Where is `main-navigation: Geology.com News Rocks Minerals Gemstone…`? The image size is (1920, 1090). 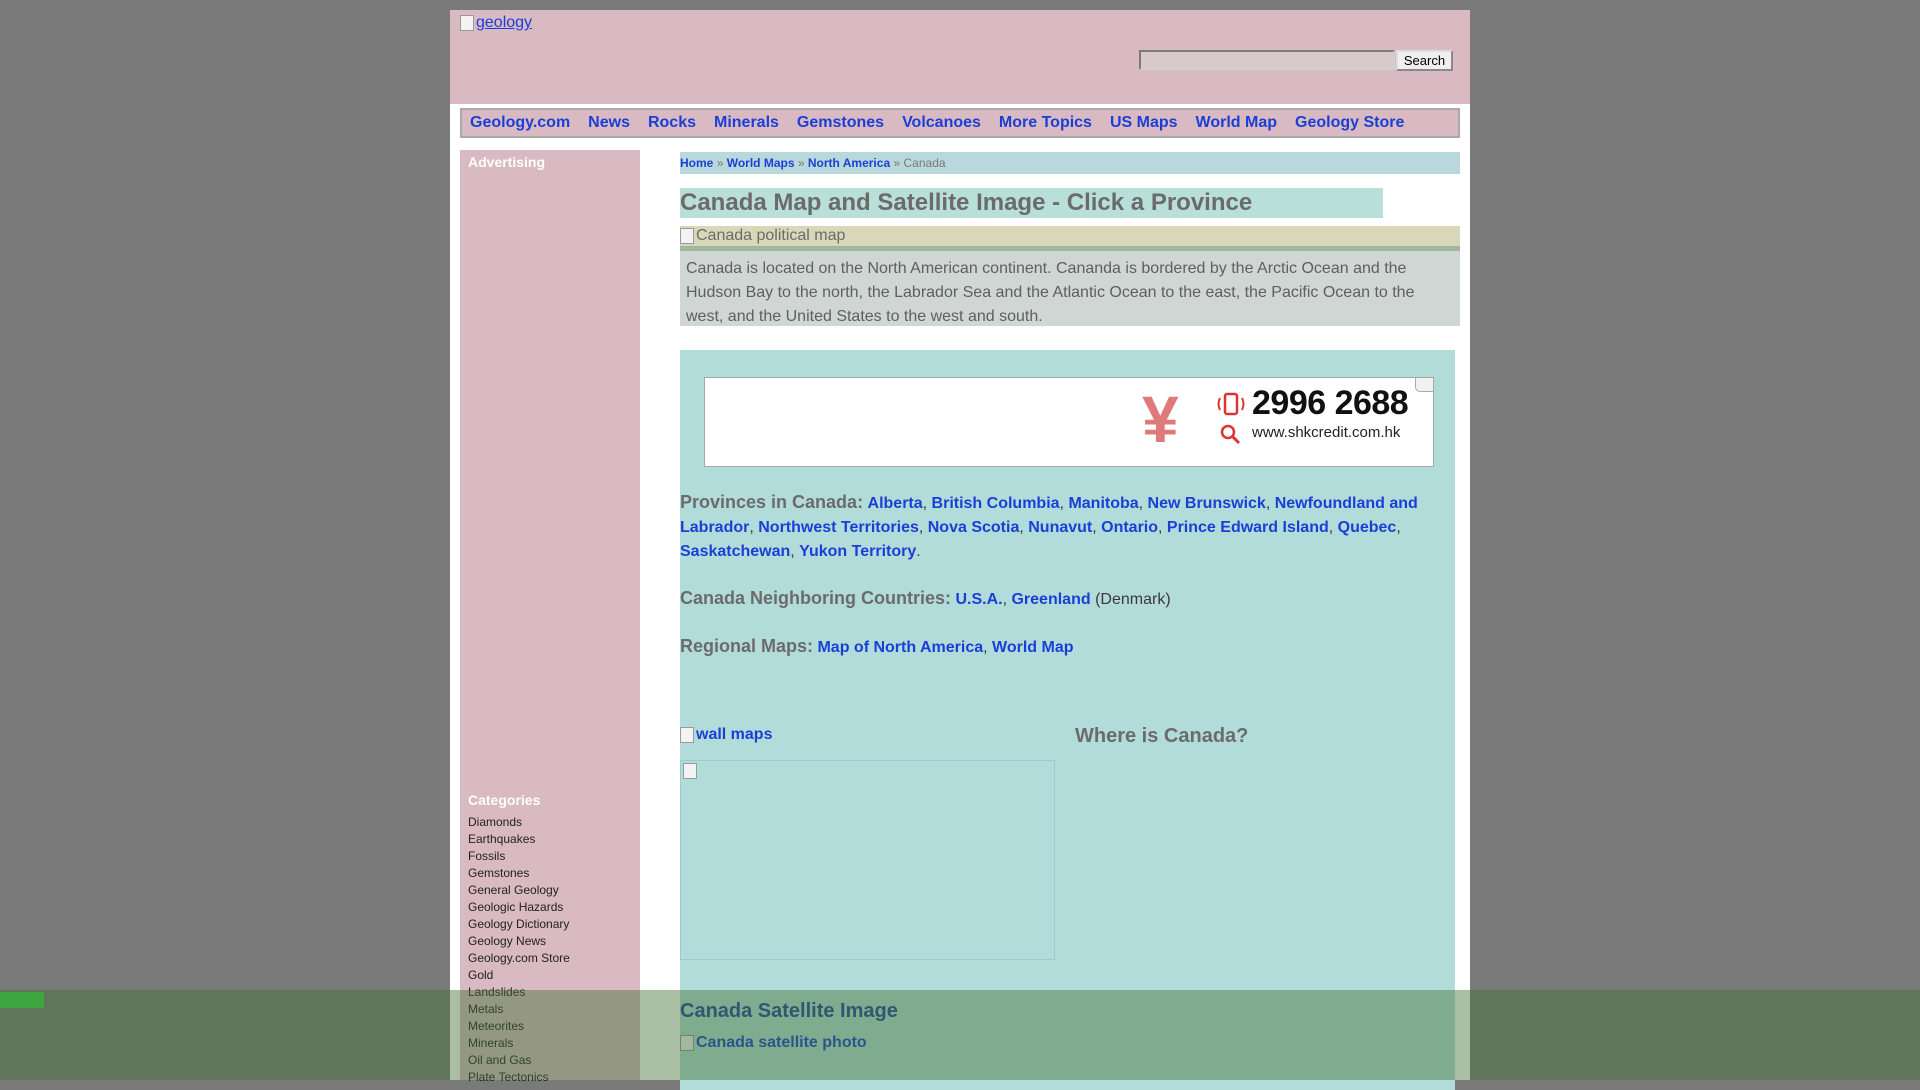
main-navigation: Geology.com News Rocks Minerals Gemstone… is located at coordinates (960, 123).